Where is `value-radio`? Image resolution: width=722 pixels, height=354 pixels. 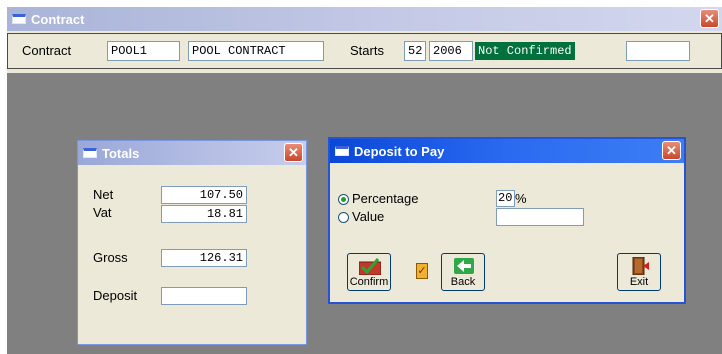 value-radio is located at coordinates (343, 217).